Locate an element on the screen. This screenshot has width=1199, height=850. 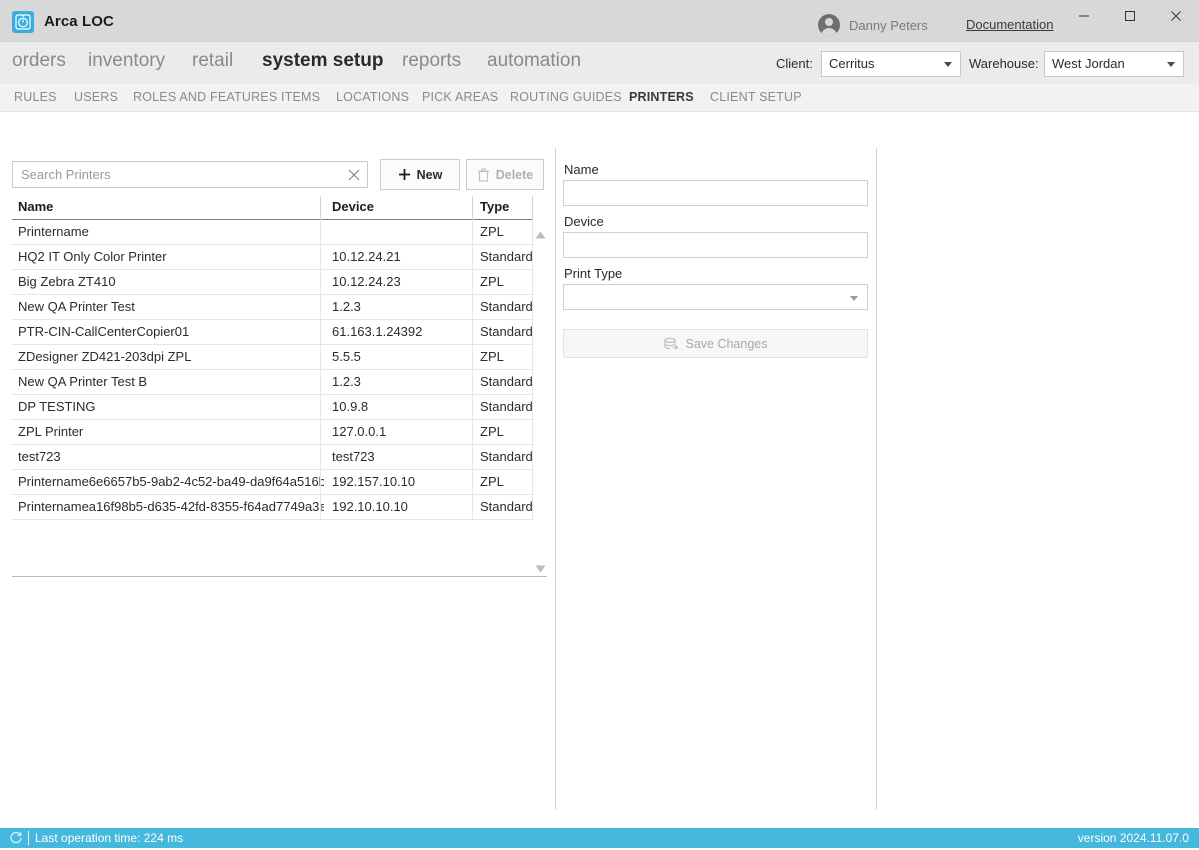
search-field is located at coordinates (190, 174).